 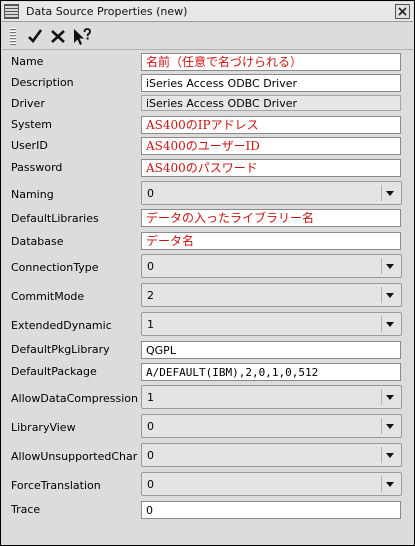 I want to click on close-icon, so click(x=402, y=11).